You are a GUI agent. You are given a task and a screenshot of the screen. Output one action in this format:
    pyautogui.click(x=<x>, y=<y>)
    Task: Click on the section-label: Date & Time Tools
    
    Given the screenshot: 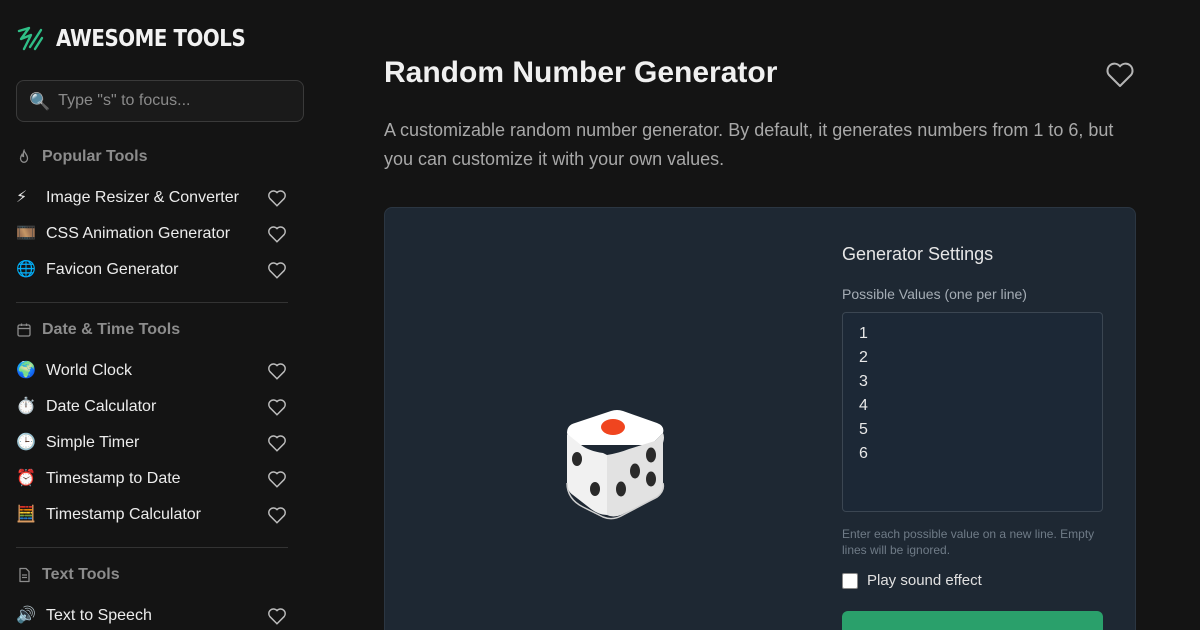 What is the action you would take?
    pyautogui.click(x=111, y=329)
    